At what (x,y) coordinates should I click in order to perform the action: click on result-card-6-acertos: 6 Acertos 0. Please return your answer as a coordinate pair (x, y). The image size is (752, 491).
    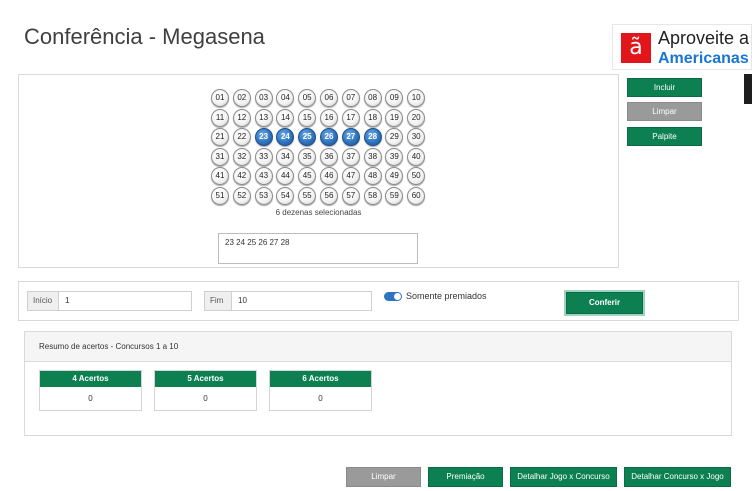
    Looking at the image, I should click on (320, 390).